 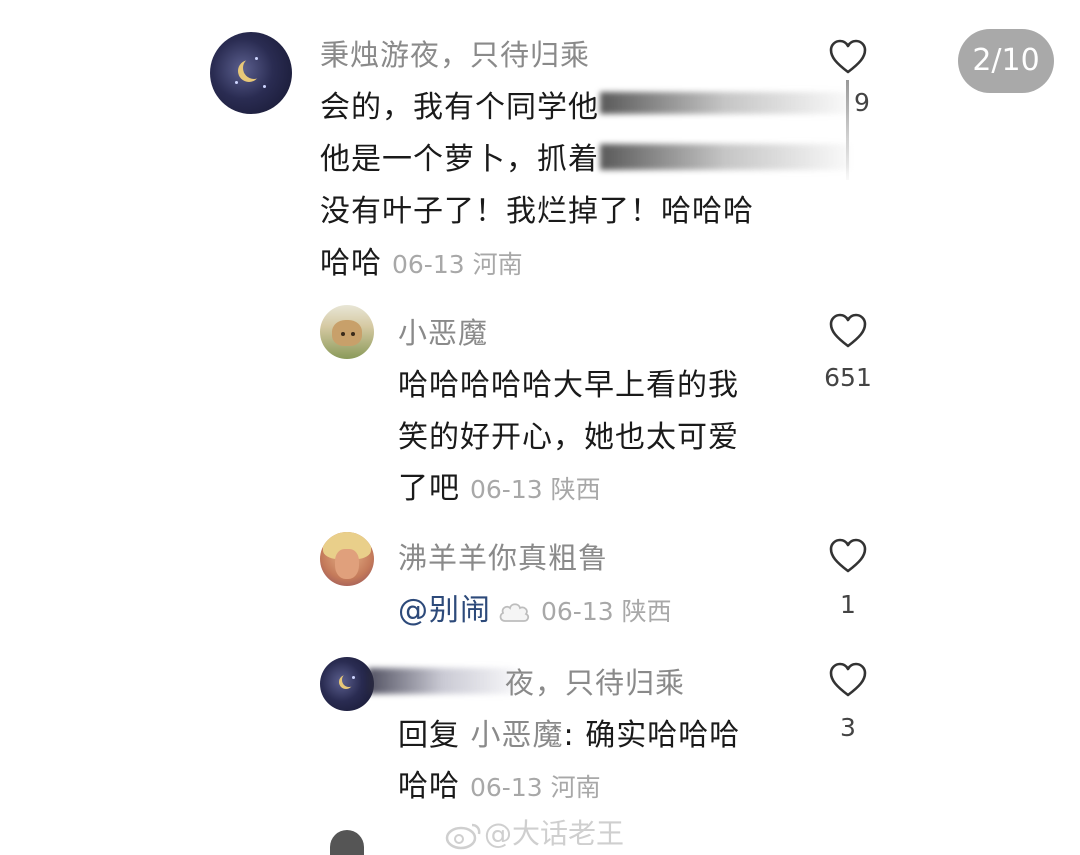 I want to click on comment-text-line: @别闹 06-13 陕西, so click(x=535, y=607).